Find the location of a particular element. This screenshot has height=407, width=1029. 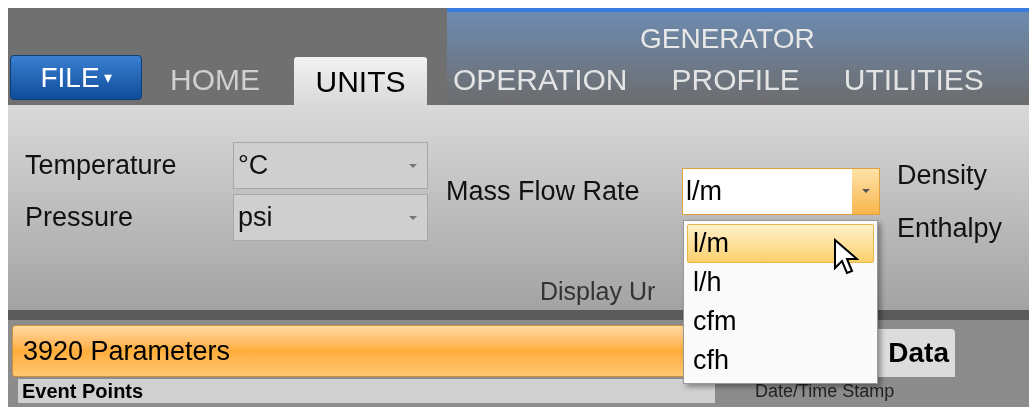

field-label: Pressure is located at coordinates (80, 218).